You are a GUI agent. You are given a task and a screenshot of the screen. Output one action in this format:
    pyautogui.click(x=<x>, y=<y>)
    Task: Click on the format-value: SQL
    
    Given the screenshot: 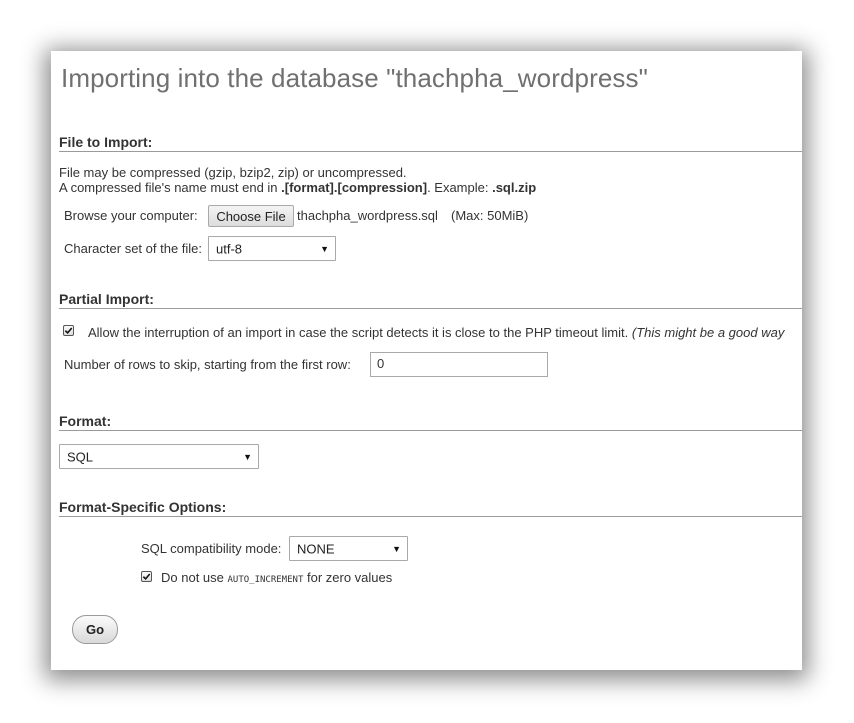 What is the action you would take?
    pyautogui.click(x=80, y=456)
    